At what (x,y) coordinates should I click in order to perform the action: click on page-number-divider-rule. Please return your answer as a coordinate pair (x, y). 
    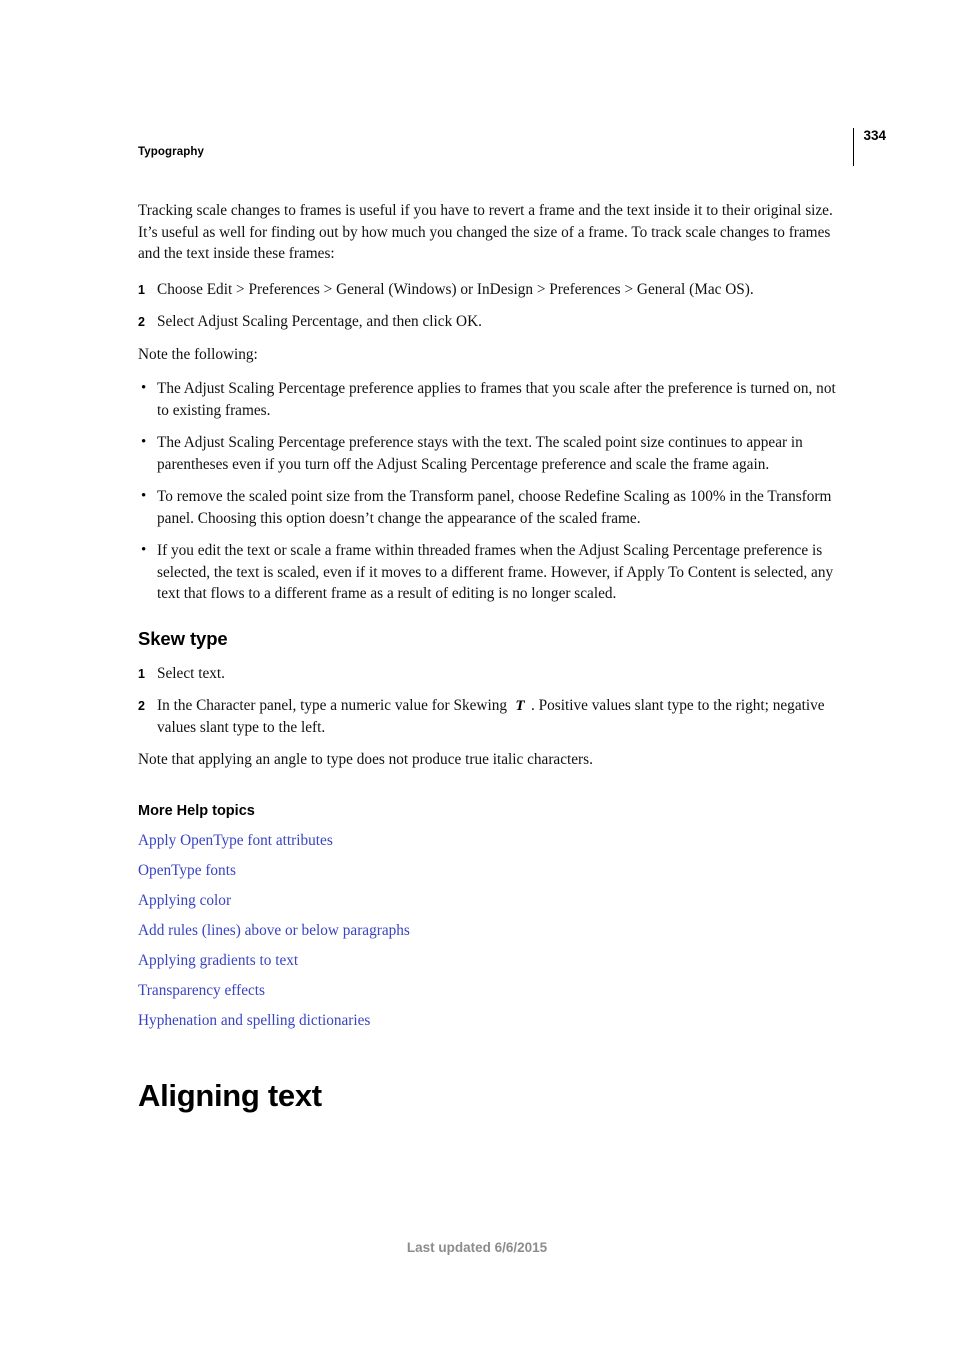
    Looking at the image, I should click on (853, 147).